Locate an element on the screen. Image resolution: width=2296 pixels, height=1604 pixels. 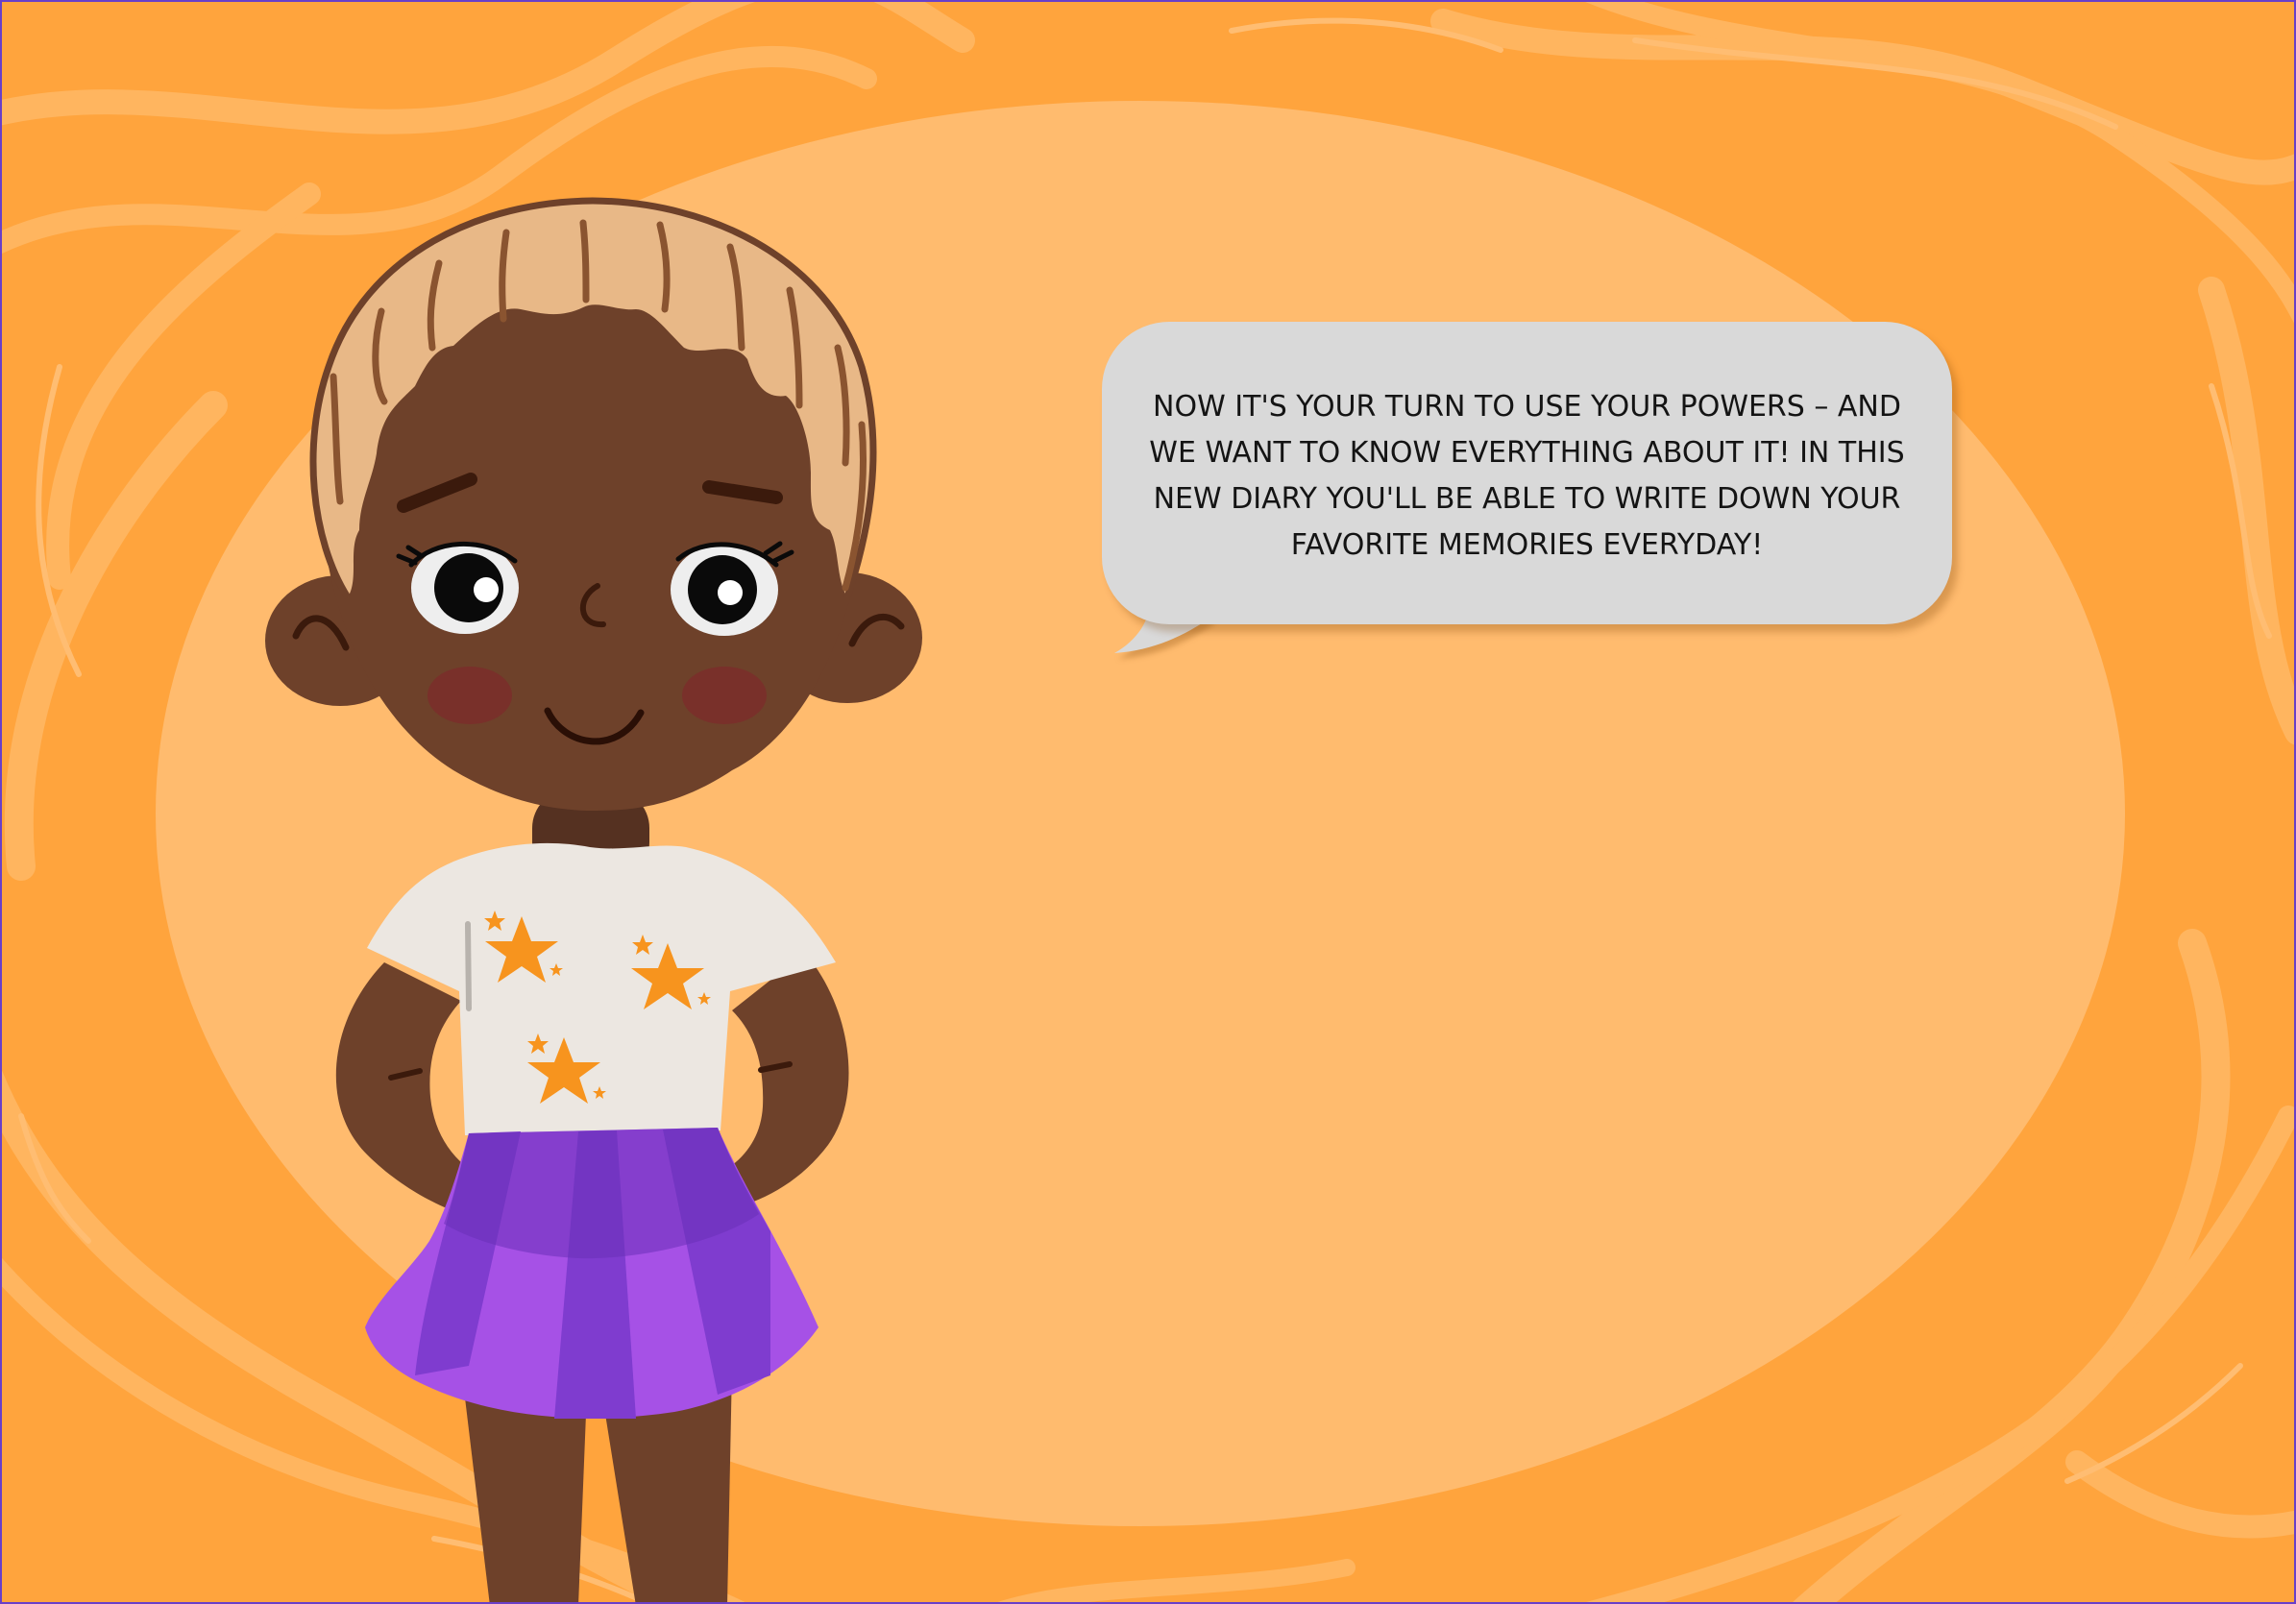
right-cheek is located at coordinates (724, 695).